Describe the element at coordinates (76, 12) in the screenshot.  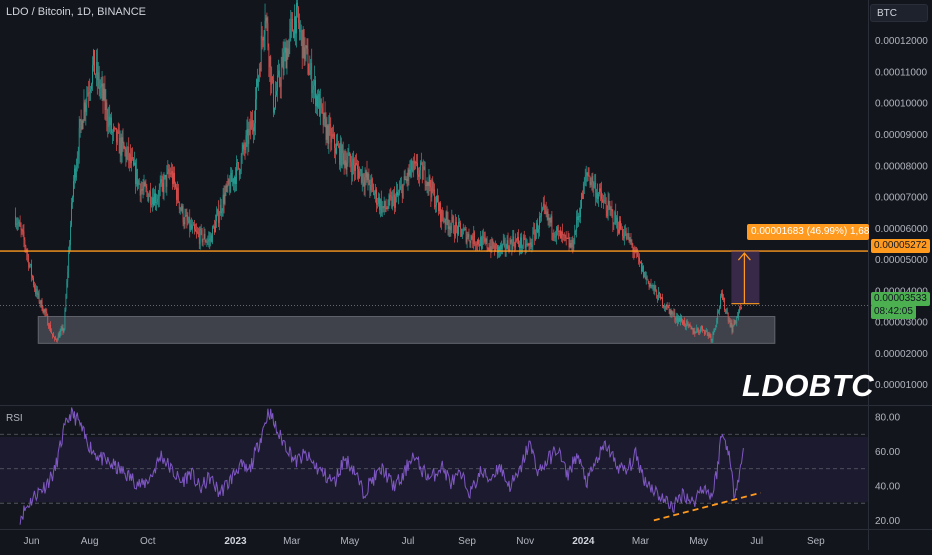
I see `ticker-header: LDO / Bitcoin, 1D, BINANCE` at that location.